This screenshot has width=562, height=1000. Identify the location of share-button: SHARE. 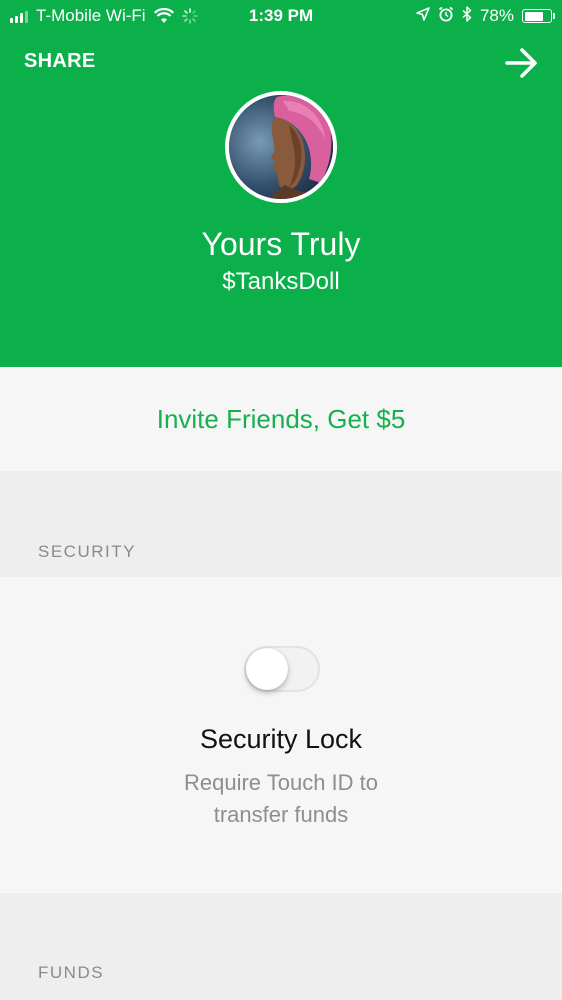
(60, 61).